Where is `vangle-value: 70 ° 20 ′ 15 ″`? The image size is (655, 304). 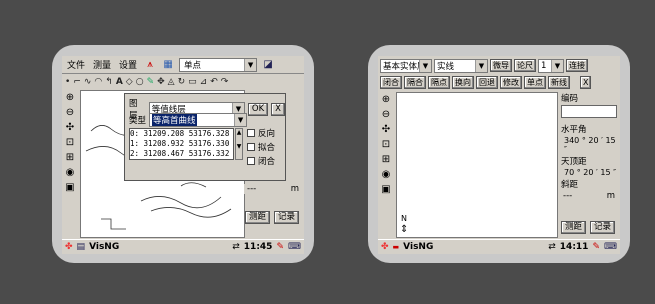
vangle-value: 70 ° 20 ′ 15 ″ is located at coordinates (590, 172).